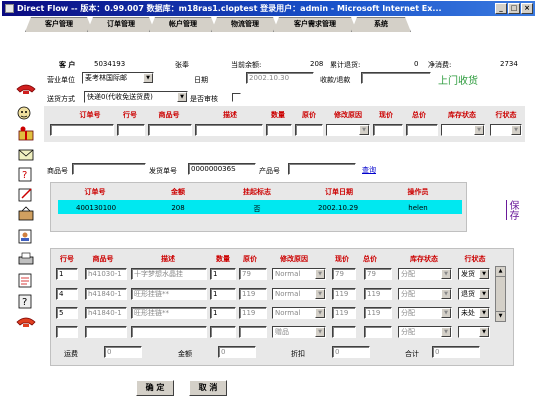  What do you see at coordinates (501, 8) in the screenshot?
I see `minimize-button: _` at bounding box center [501, 8].